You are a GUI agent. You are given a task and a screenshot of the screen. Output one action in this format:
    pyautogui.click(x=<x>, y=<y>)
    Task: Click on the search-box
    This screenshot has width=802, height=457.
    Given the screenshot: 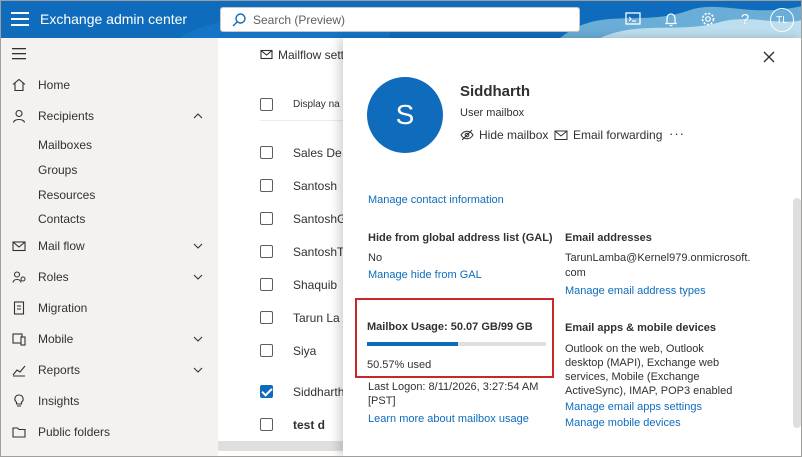 What is the action you would take?
    pyautogui.click(x=400, y=19)
    